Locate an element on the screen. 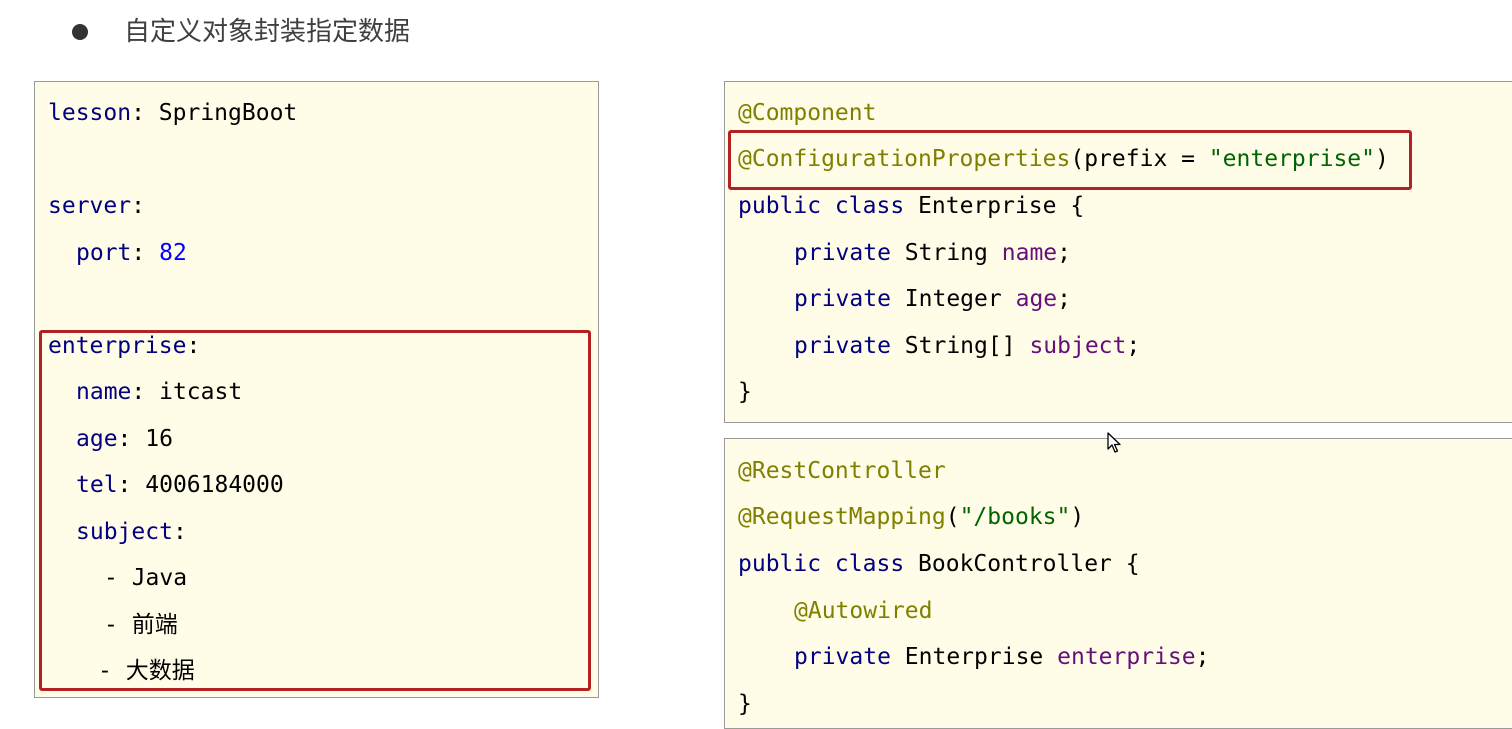 The image size is (1512, 729). annotation-configuration-properties: @ConfigurationProperties is located at coordinates (904, 159).